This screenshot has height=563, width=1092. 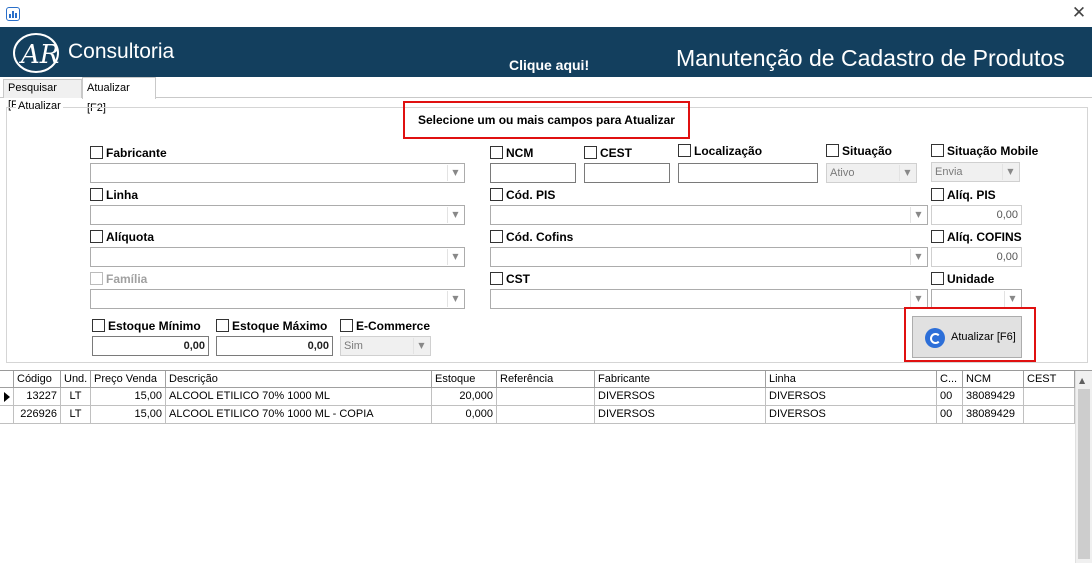 I want to click on scrollbar-thumb, so click(x=1084, y=474).